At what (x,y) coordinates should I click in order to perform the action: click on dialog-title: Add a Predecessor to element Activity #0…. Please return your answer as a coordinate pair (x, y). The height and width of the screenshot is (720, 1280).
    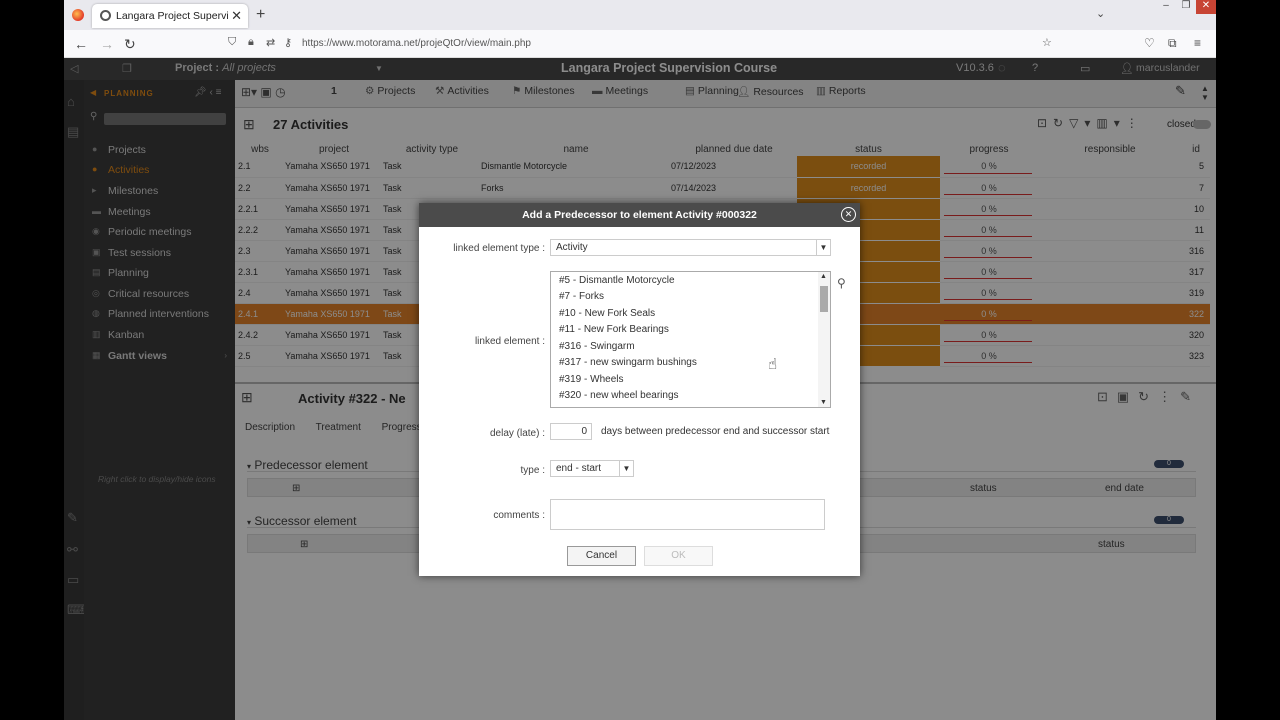
    Looking at the image, I should click on (639, 215).